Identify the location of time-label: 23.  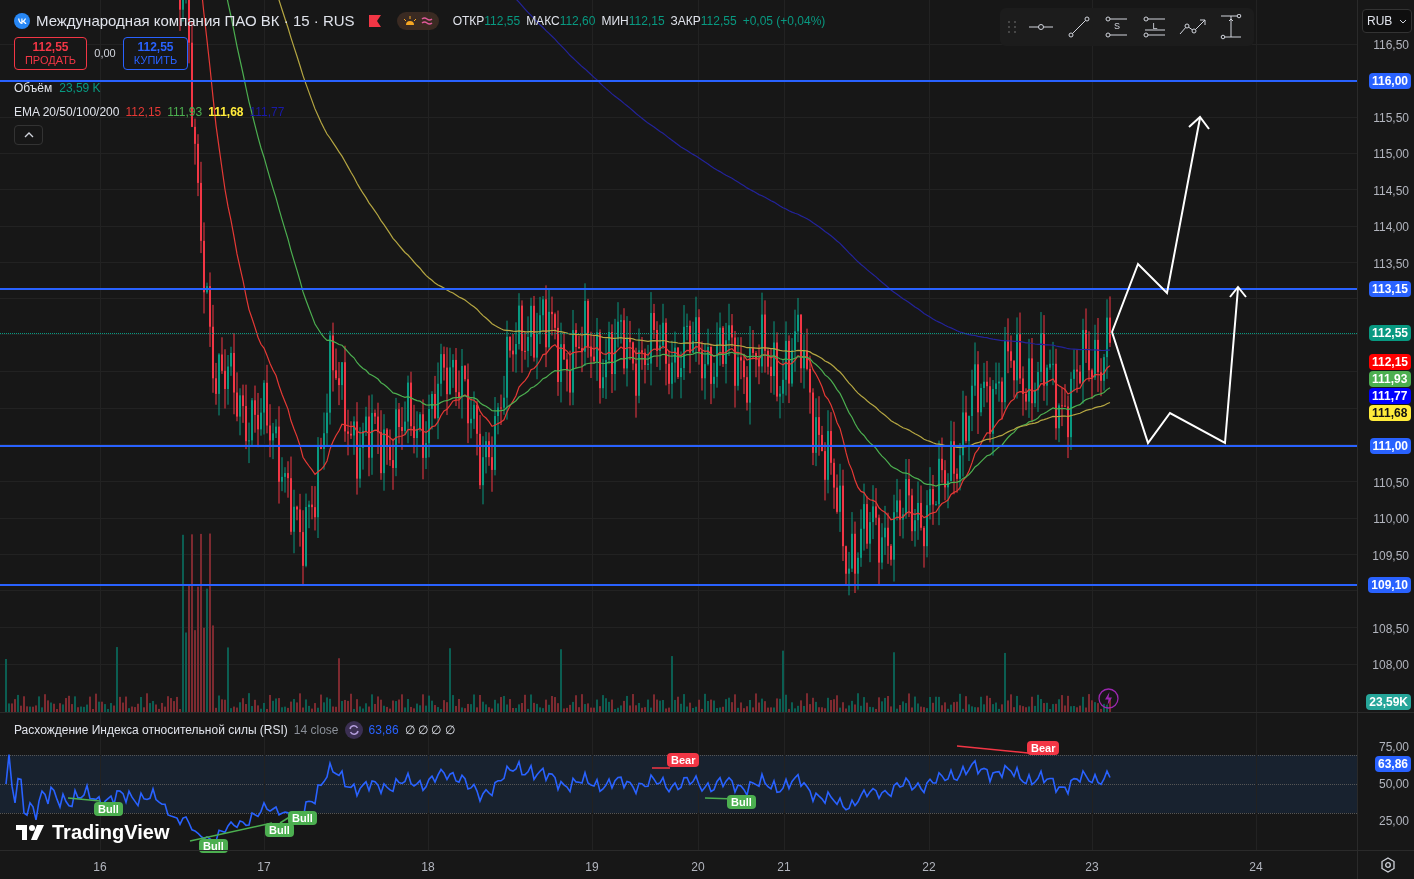
(1092, 867).